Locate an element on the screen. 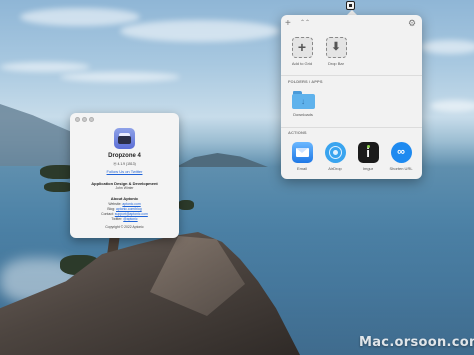  mail-icon is located at coordinates (302, 152).